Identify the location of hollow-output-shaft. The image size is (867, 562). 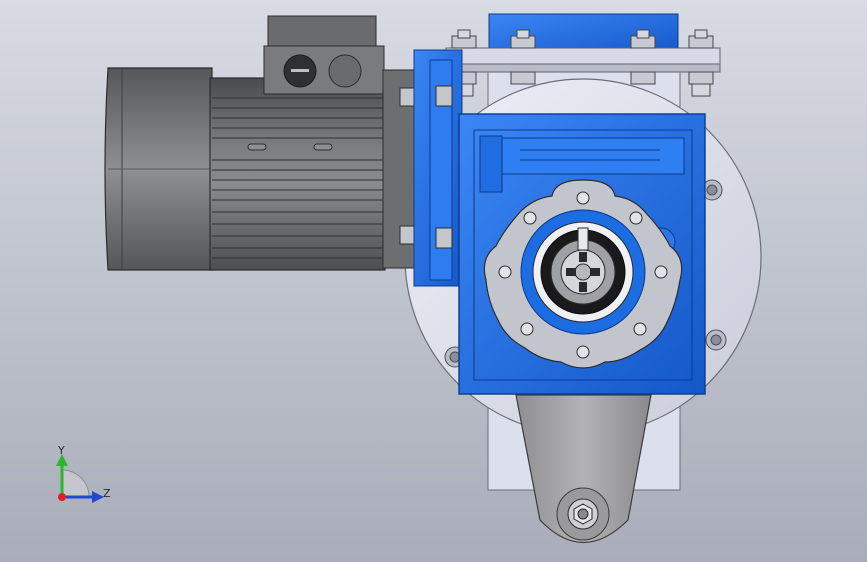
(583, 272).